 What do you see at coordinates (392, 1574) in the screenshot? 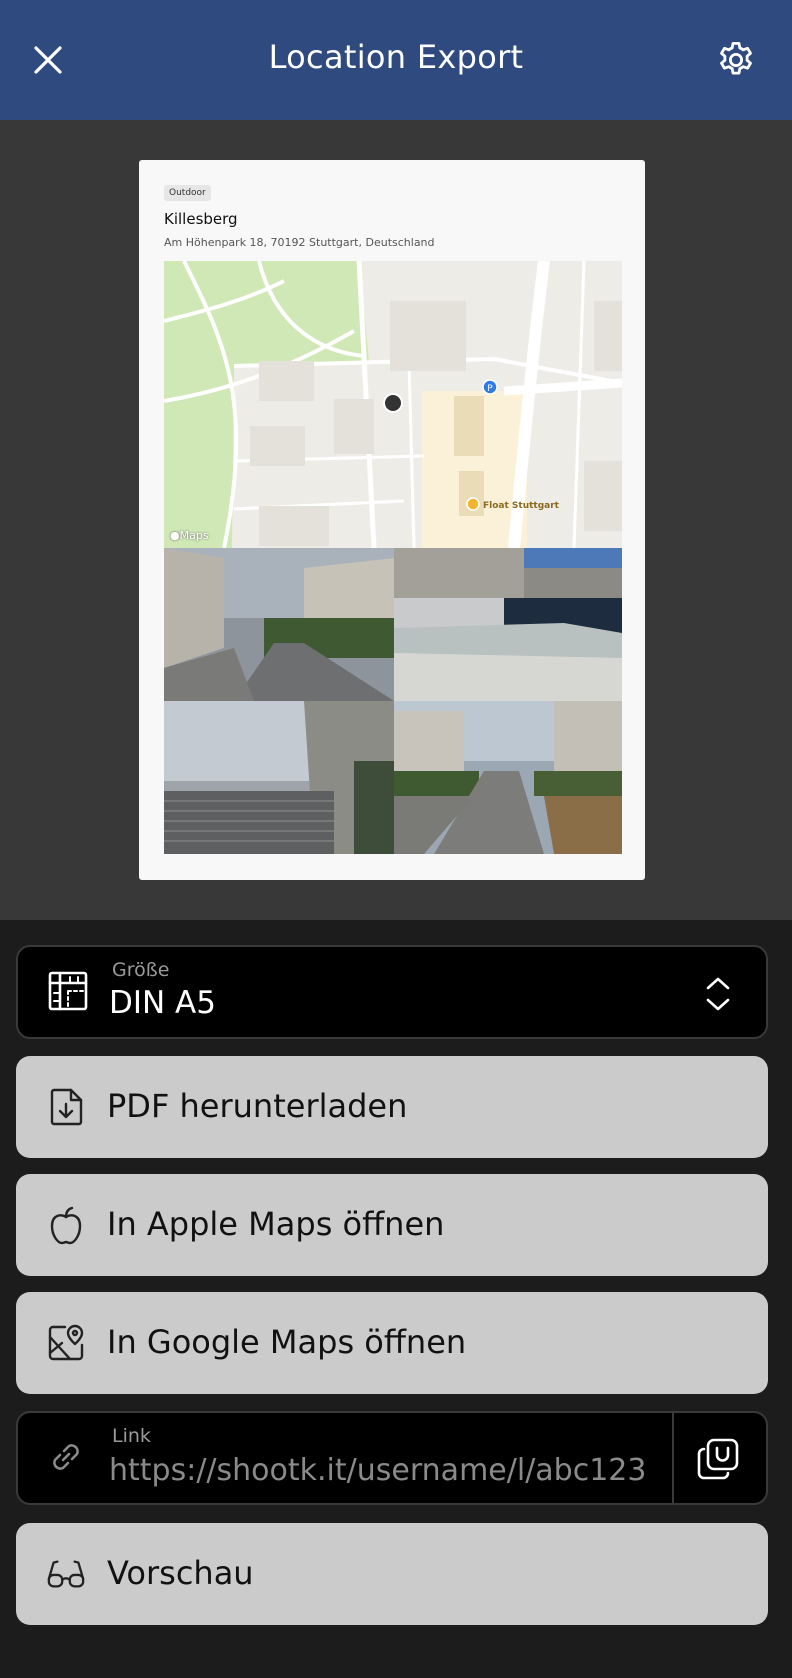
I see `preview-button: Vorschau` at bounding box center [392, 1574].